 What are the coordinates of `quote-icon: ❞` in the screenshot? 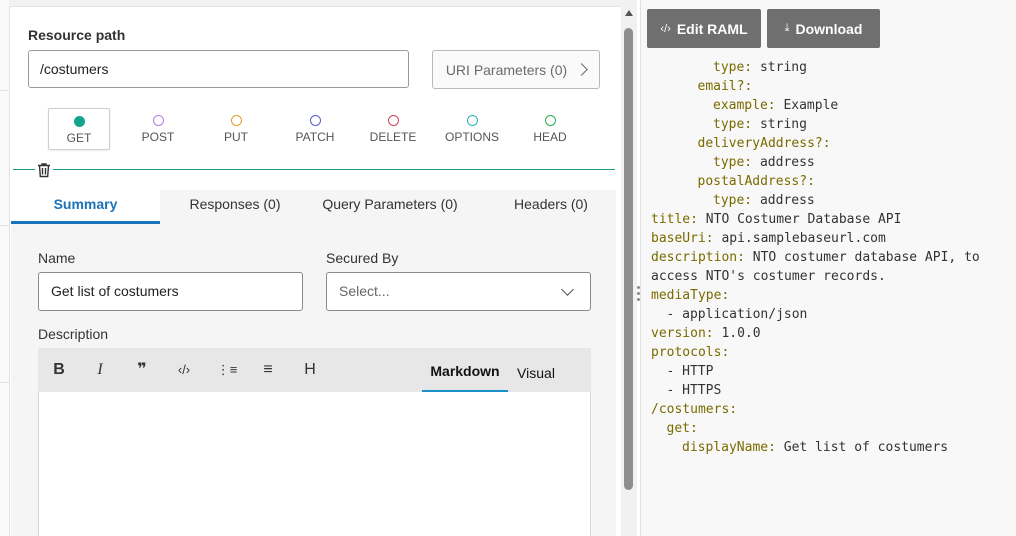 It's located at (142, 370).